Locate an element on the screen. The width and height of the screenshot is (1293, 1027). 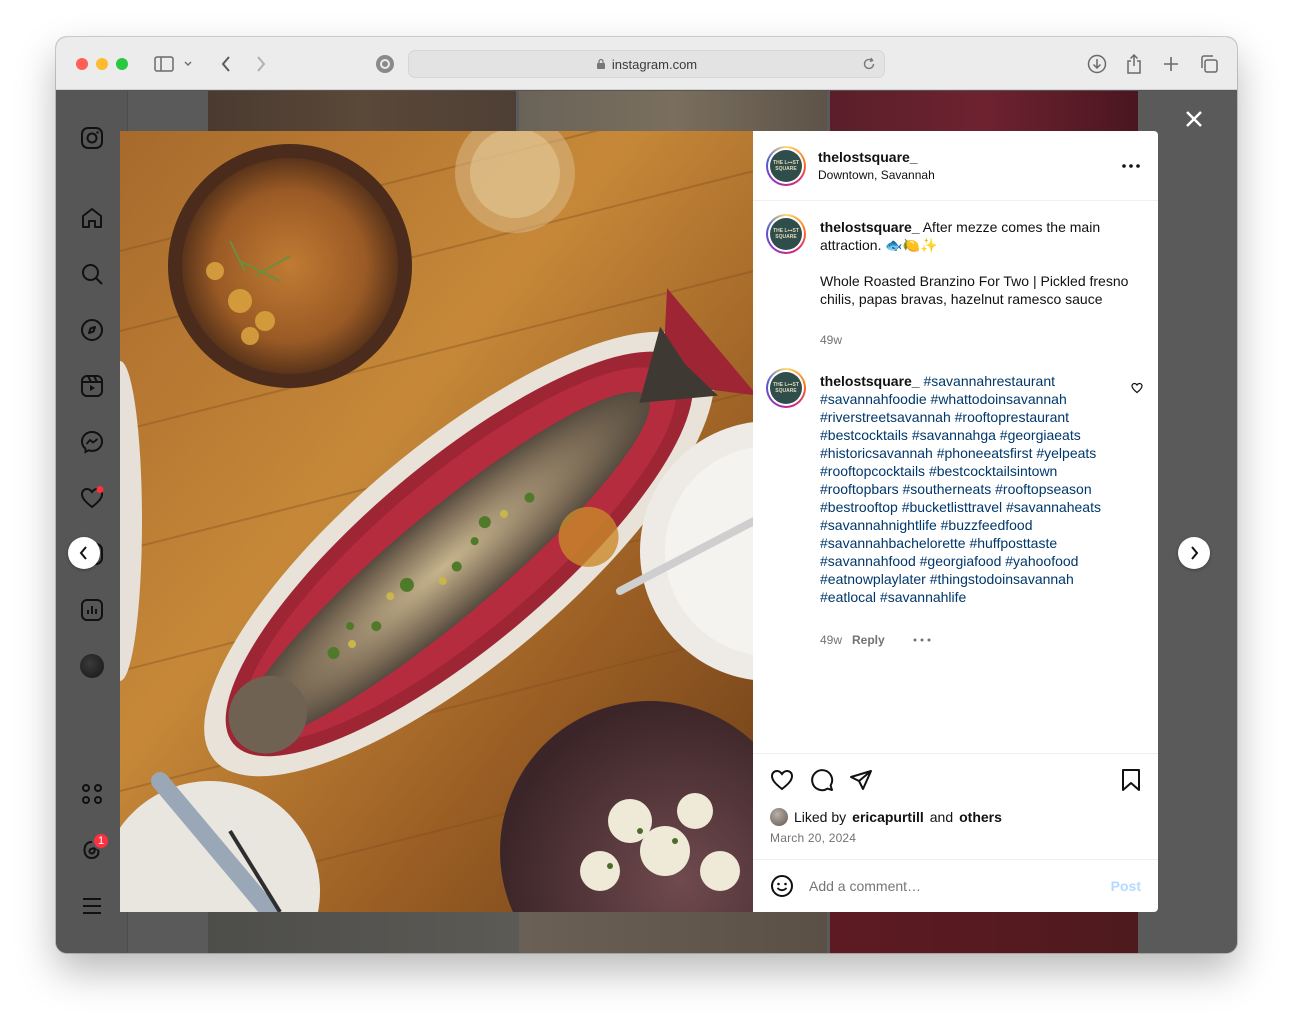
post-location: Downtown, Savannah is located at coordinates (876, 175).